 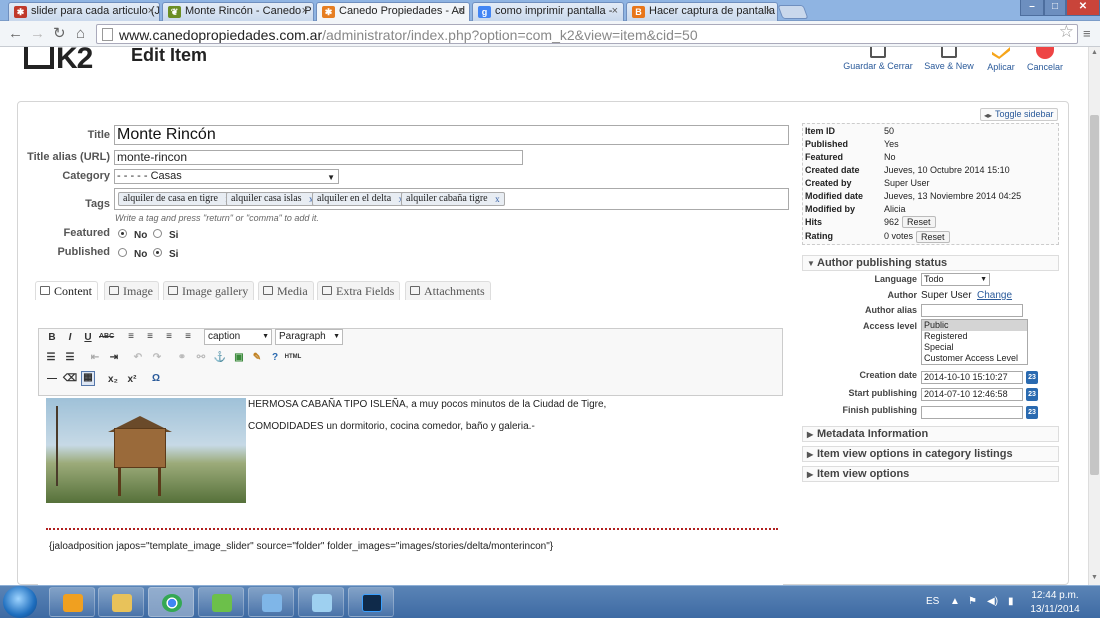 I want to click on language-select: Todo ▼, so click(x=955, y=279).